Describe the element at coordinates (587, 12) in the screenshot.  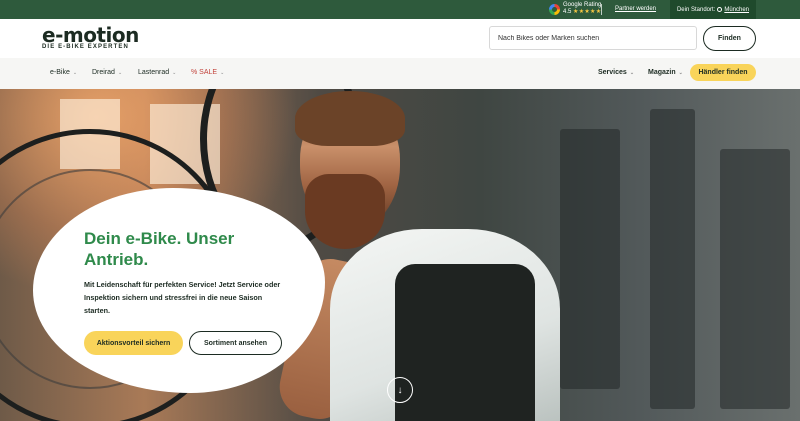
I see `rating-stars-icon: ★★★★★` at that location.